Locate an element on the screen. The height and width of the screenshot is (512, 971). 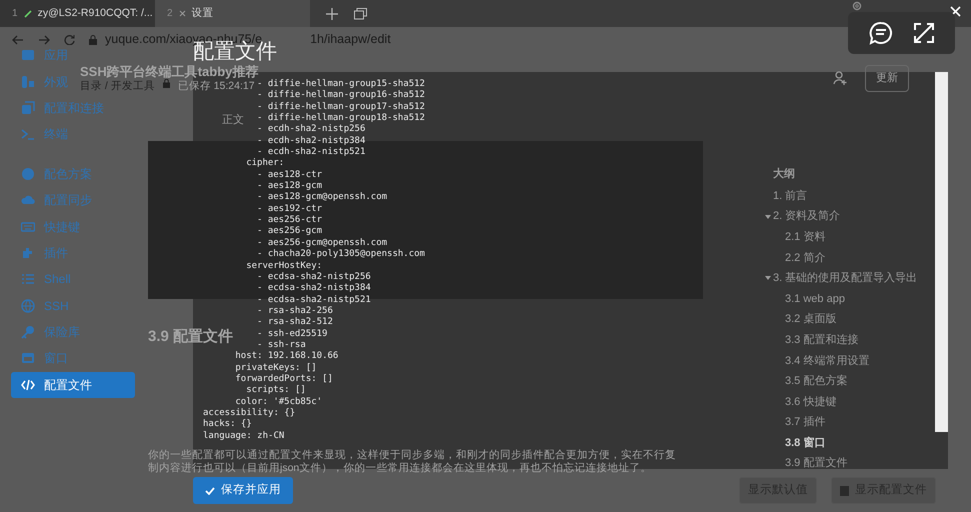
code-line: cipher: is located at coordinates (265, 164).